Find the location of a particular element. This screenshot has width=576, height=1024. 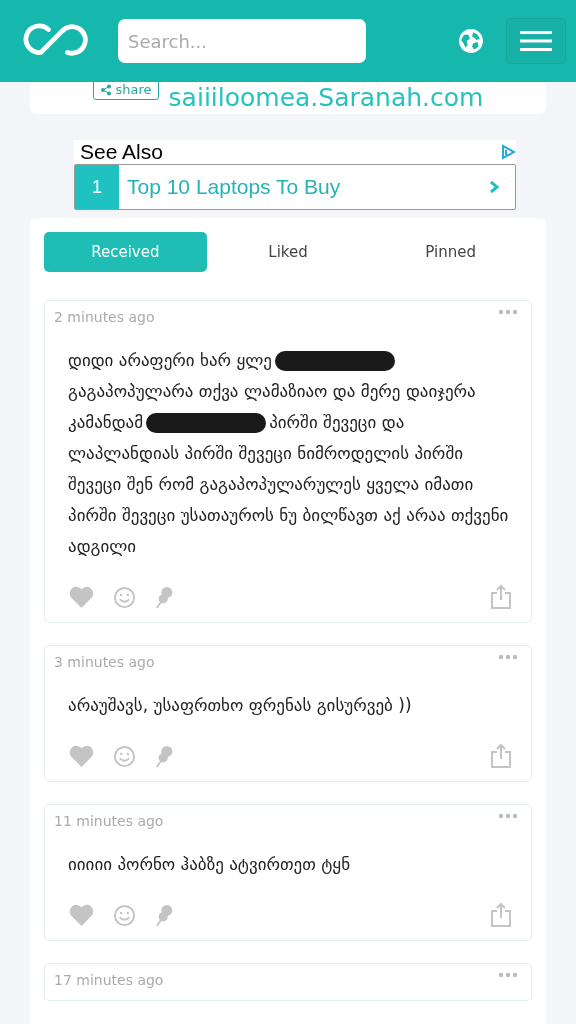

tab: Liked is located at coordinates (288, 252).